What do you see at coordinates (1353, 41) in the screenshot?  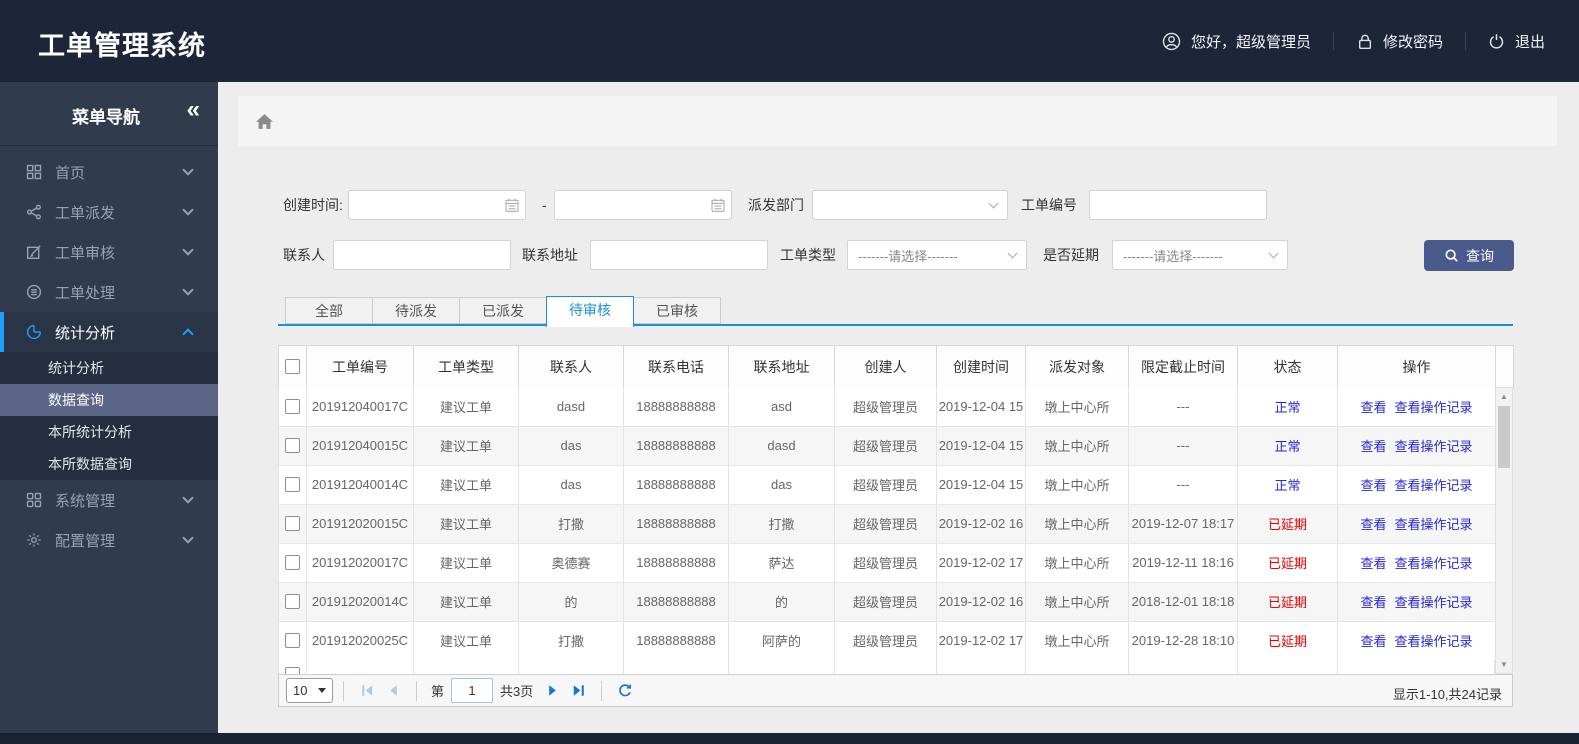 I see `header-user-area: 您好，超级管理员 修改密码 退出` at bounding box center [1353, 41].